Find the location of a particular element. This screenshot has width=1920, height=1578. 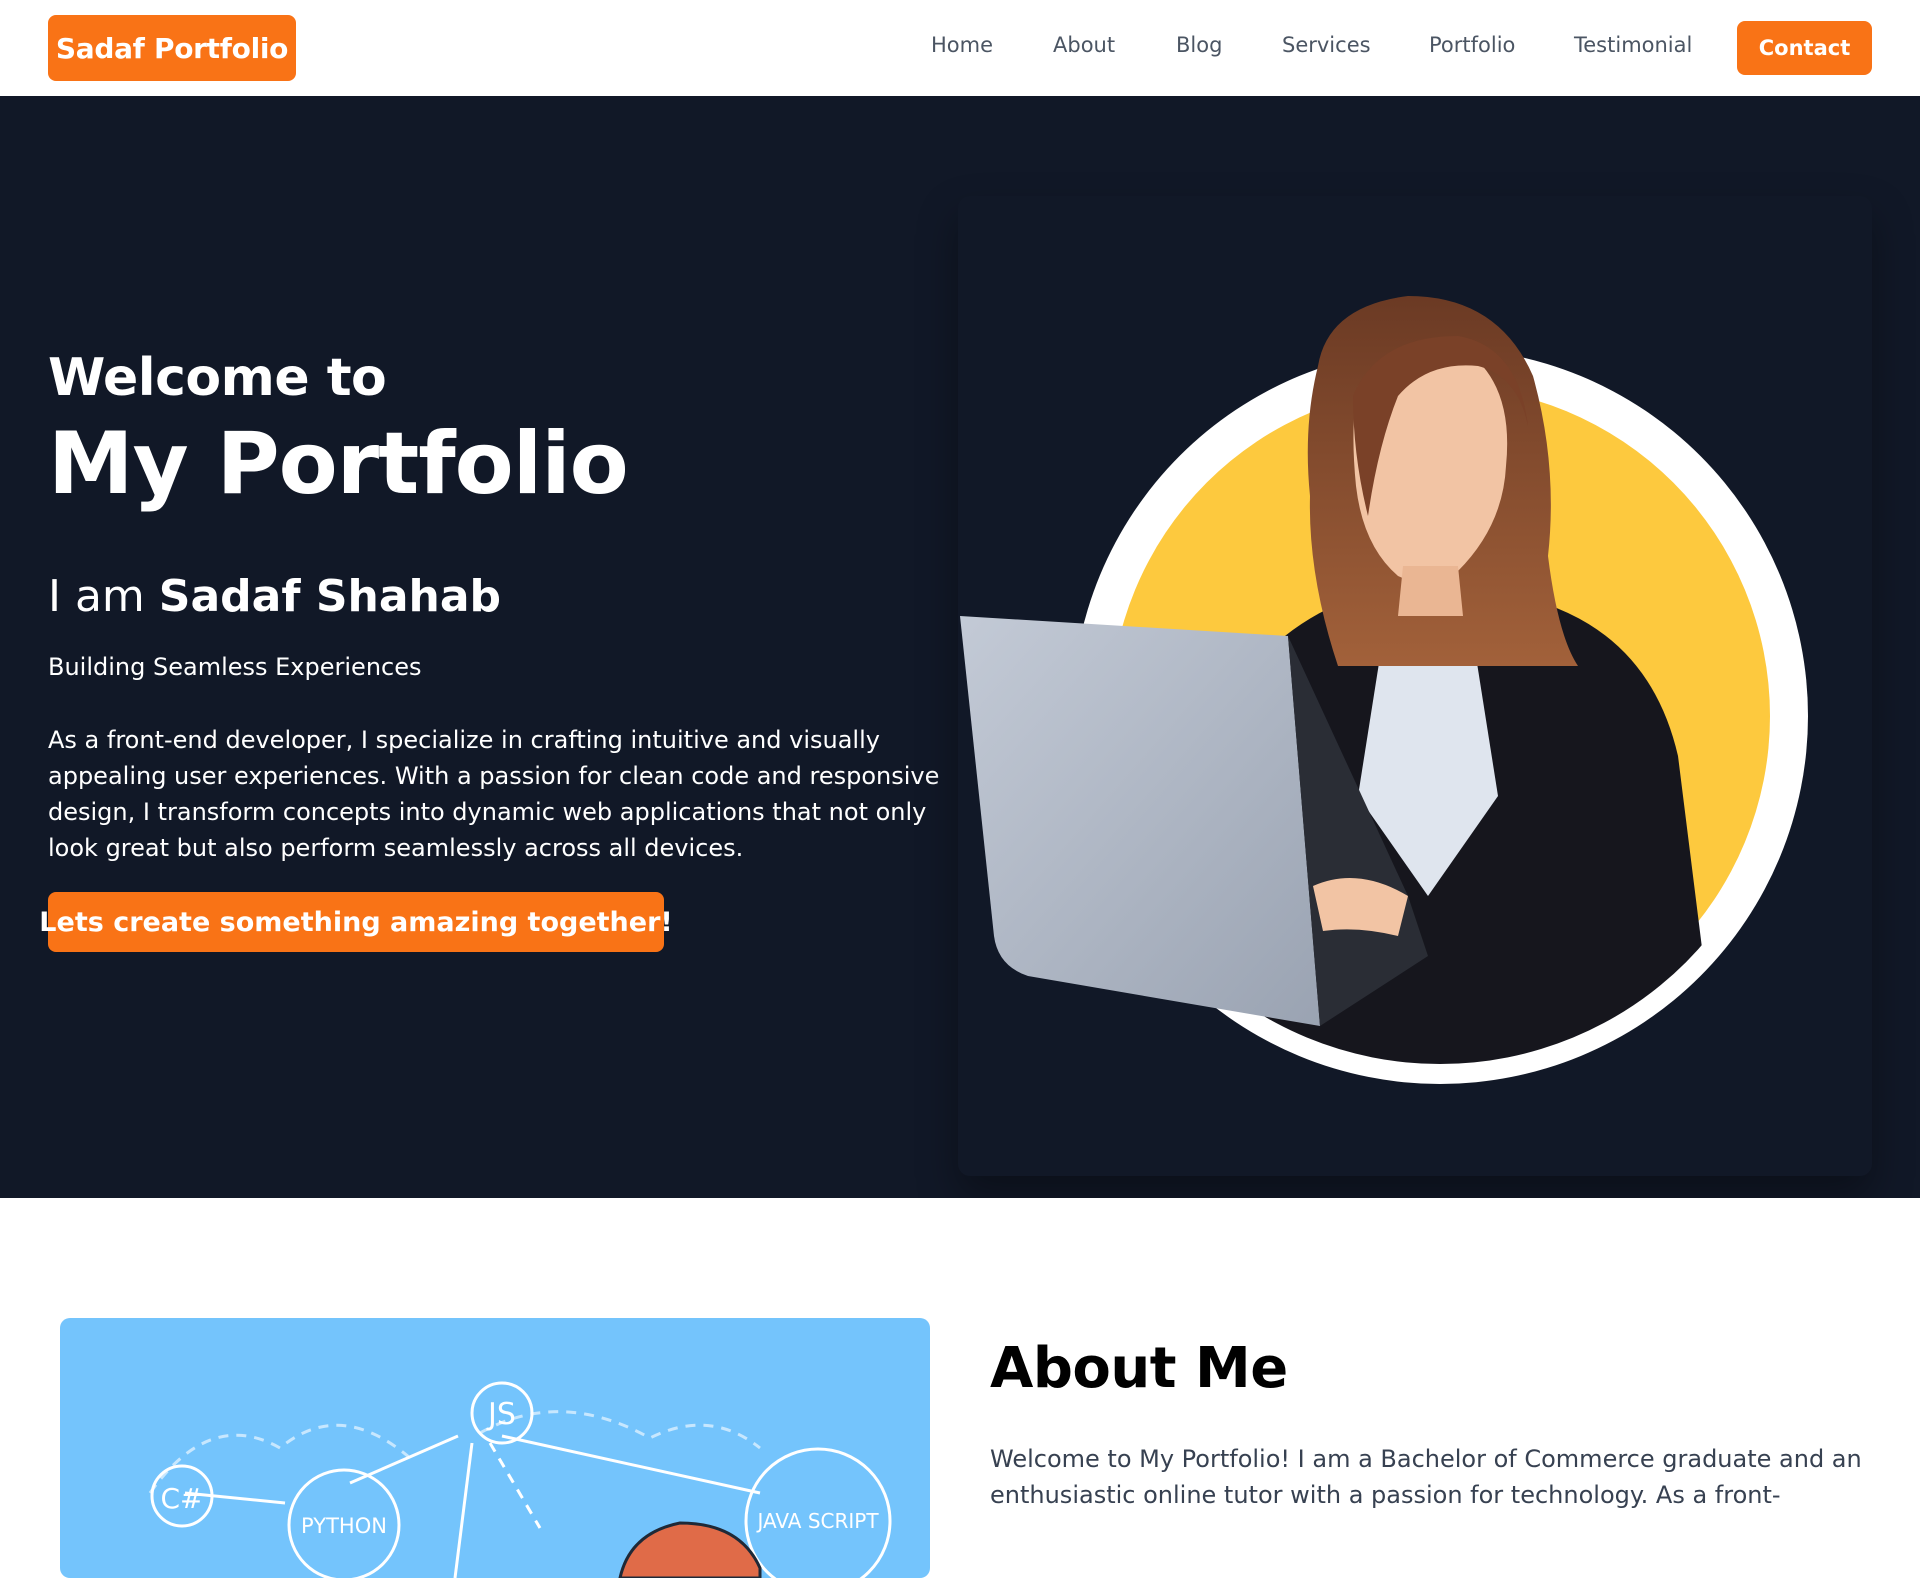

about-illustration: JS C# PYTHON JAVA SCRIPT is located at coordinates (495, 1448).